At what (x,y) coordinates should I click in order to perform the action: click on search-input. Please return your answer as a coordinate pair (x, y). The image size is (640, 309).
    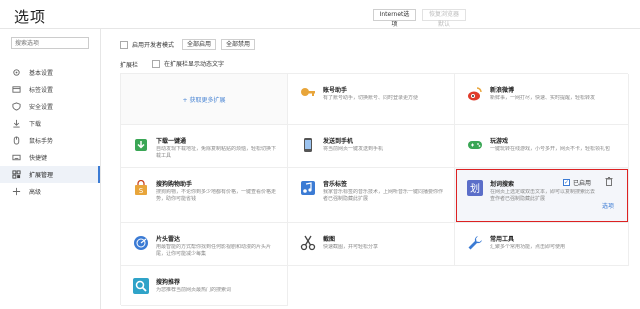
    Looking at the image, I should click on (50, 43).